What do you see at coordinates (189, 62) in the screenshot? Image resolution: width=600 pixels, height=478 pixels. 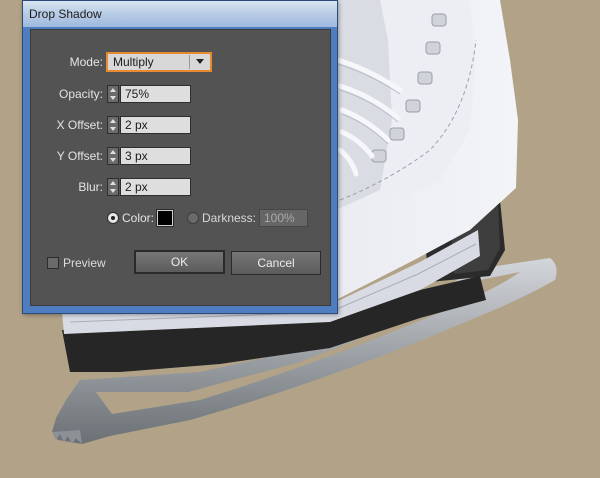 I see `select-separator` at bounding box center [189, 62].